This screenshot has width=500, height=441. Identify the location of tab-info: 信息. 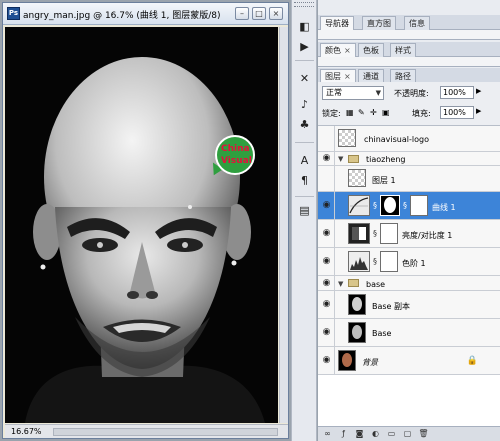
(417, 23).